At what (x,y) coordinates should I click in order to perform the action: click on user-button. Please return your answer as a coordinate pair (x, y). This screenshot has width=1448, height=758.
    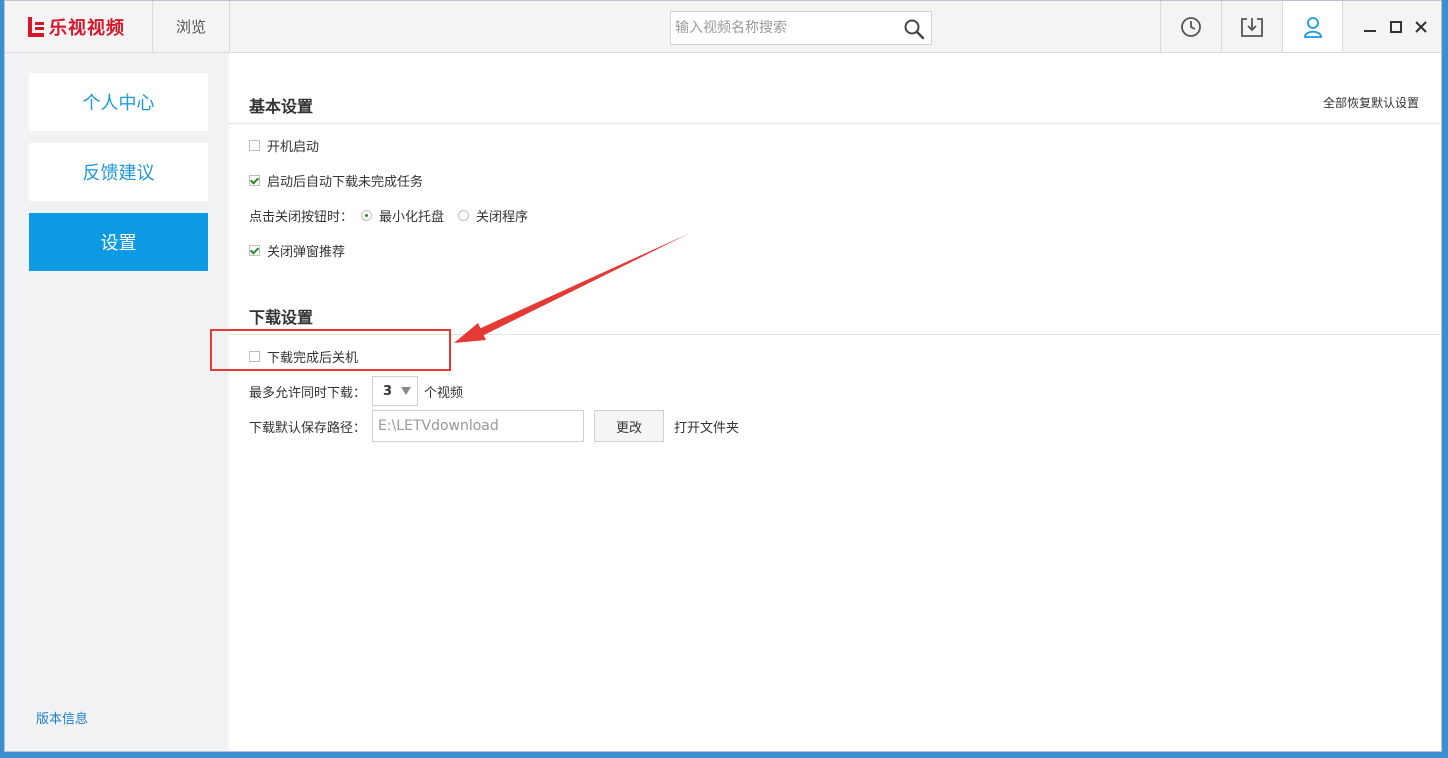
    Looking at the image, I should click on (1312, 26).